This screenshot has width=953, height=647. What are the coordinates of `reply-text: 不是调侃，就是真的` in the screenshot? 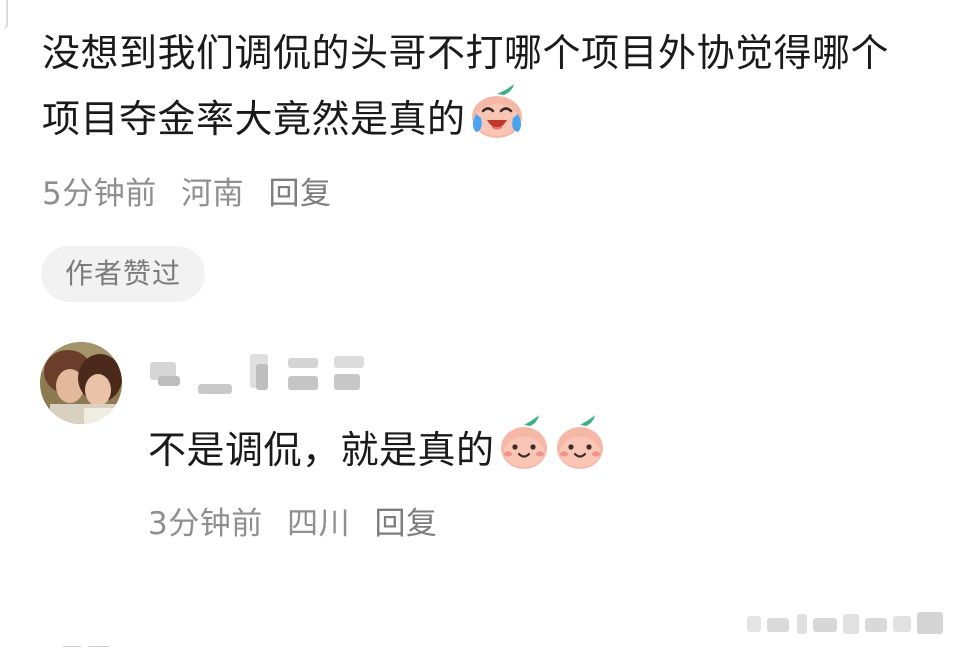 It's located at (377, 451).